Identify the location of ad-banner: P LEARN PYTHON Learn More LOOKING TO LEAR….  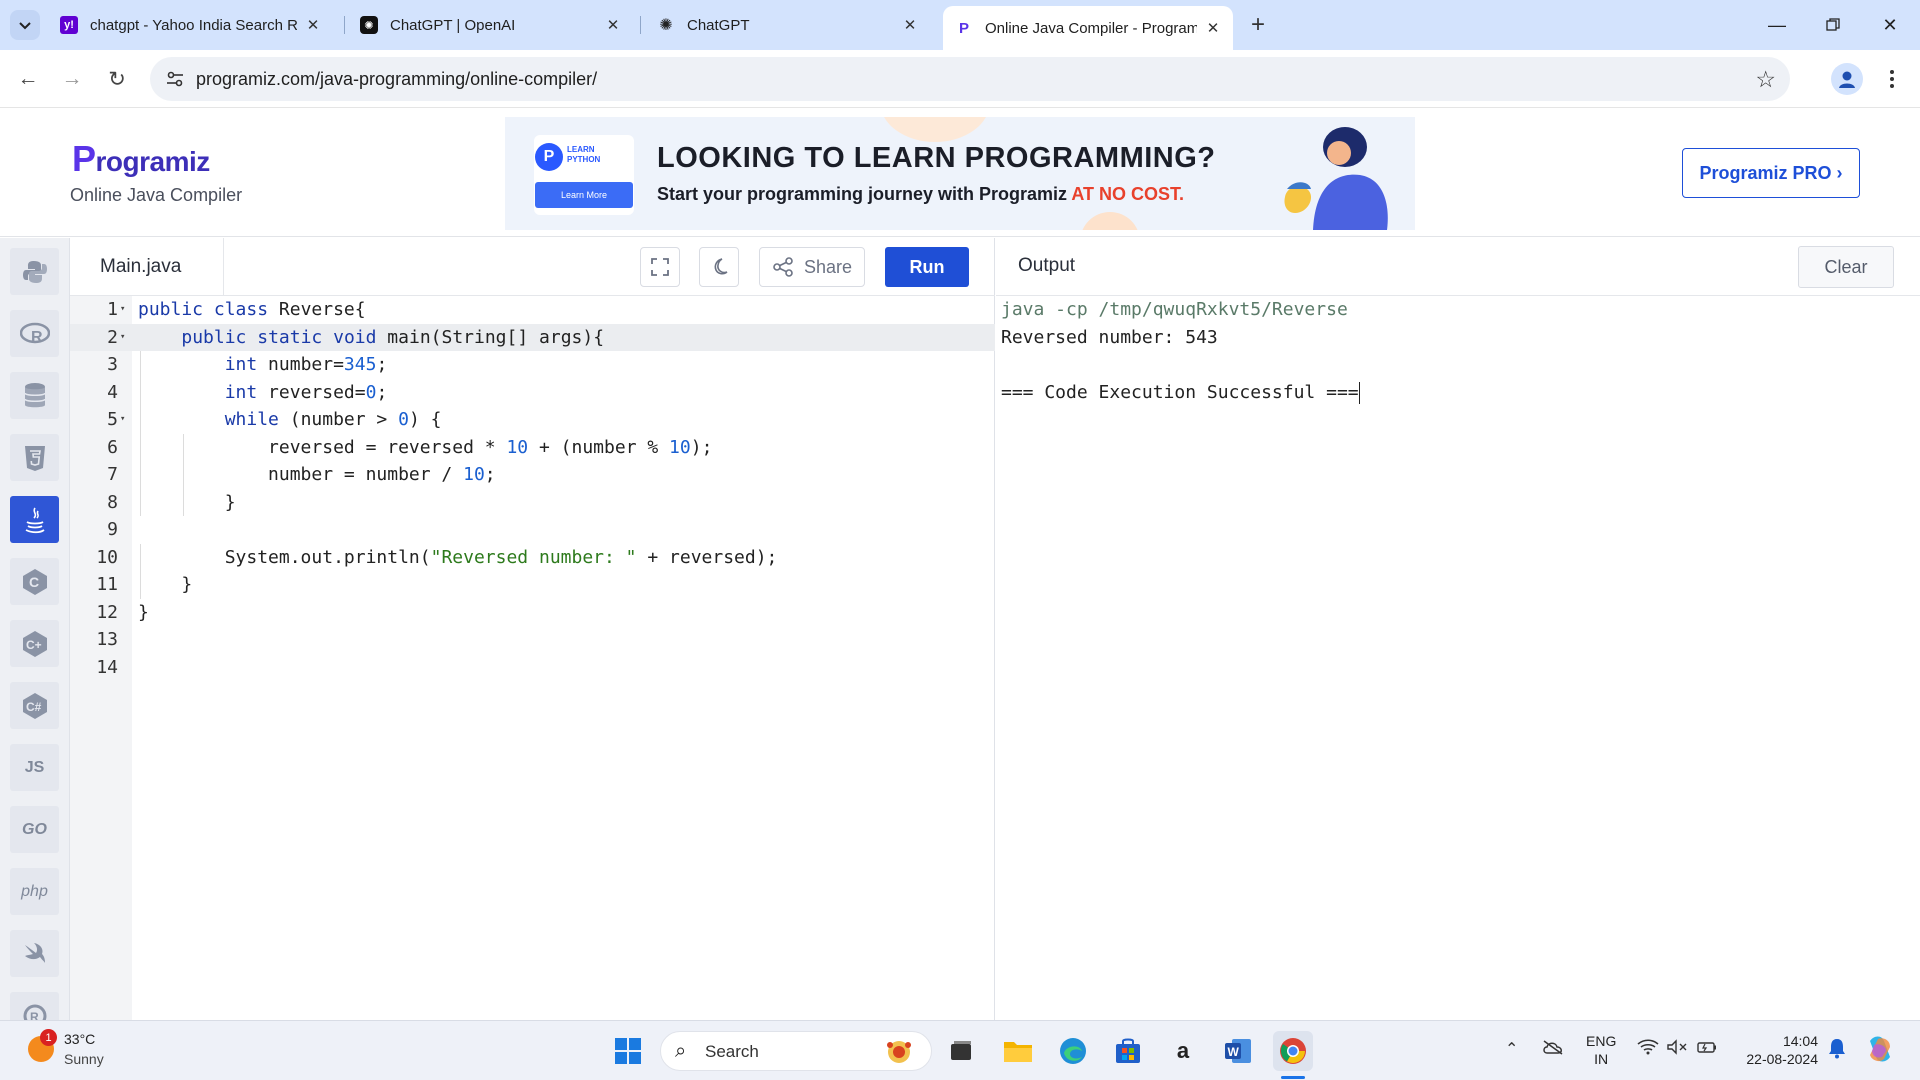
(960, 173).